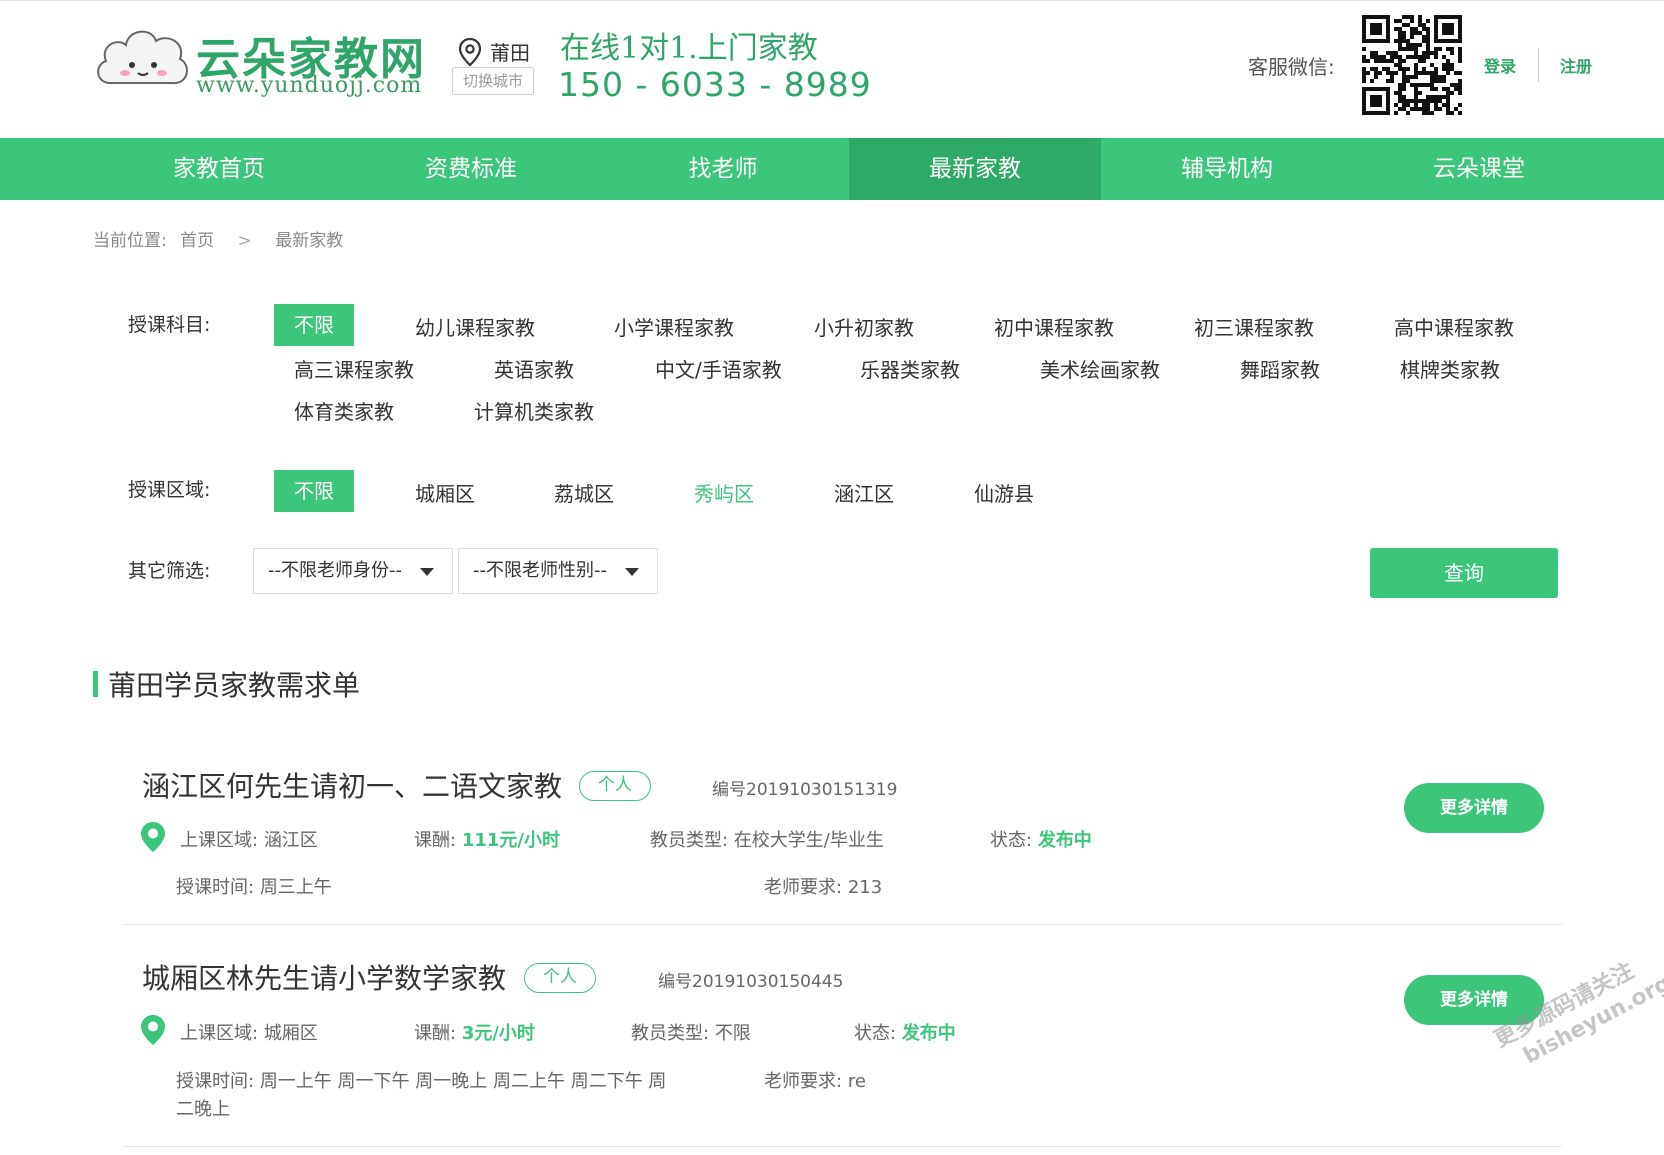 The image size is (1664, 1155). I want to click on logo-url: www.yunduojj.com, so click(309, 85).